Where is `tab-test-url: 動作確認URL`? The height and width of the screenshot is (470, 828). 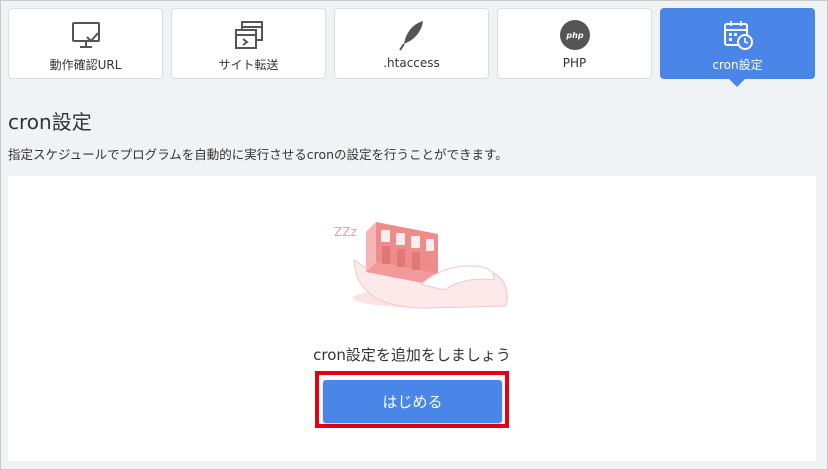 tab-test-url: 動作確認URL is located at coordinates (85, 43).